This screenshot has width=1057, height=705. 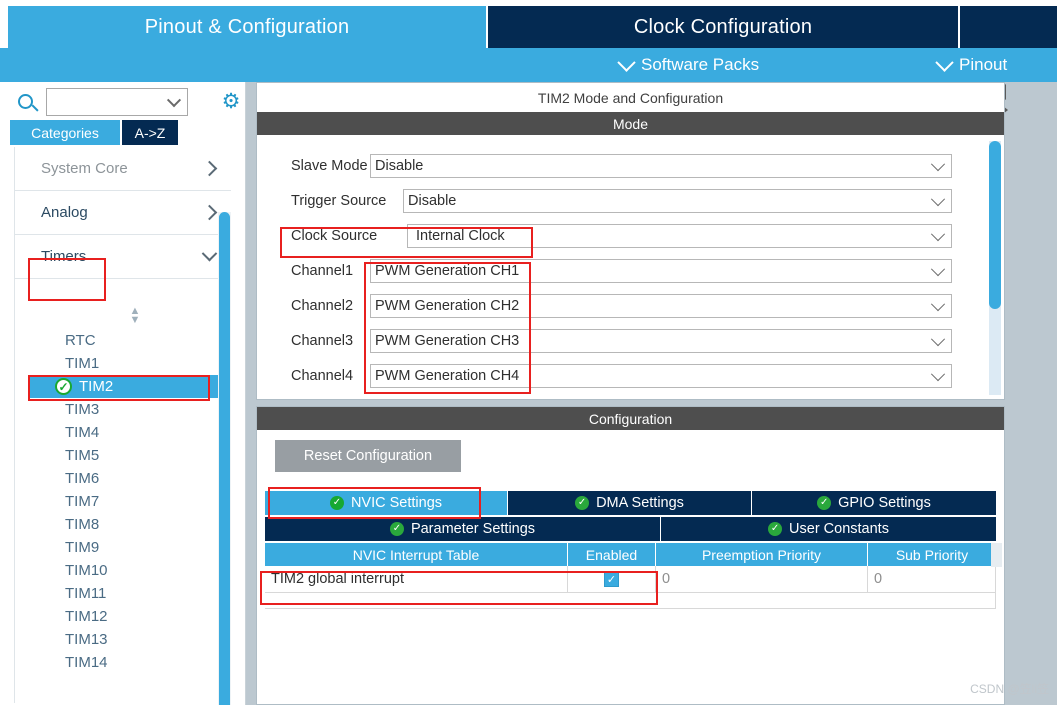 I want to click on check-circle-icon: ✓, so click(x=824, y=503).